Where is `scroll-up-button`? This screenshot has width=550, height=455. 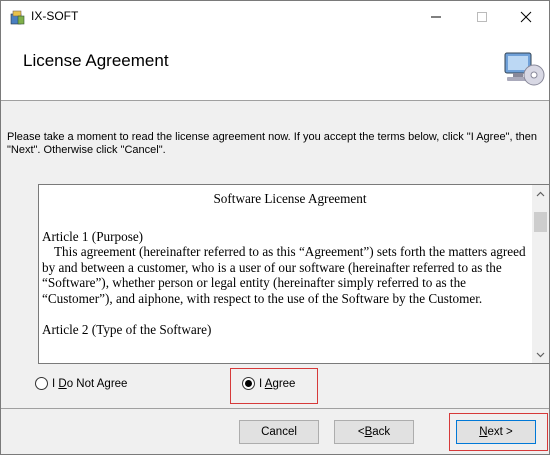 scroll-up-button is located at coordinates (540, 193).